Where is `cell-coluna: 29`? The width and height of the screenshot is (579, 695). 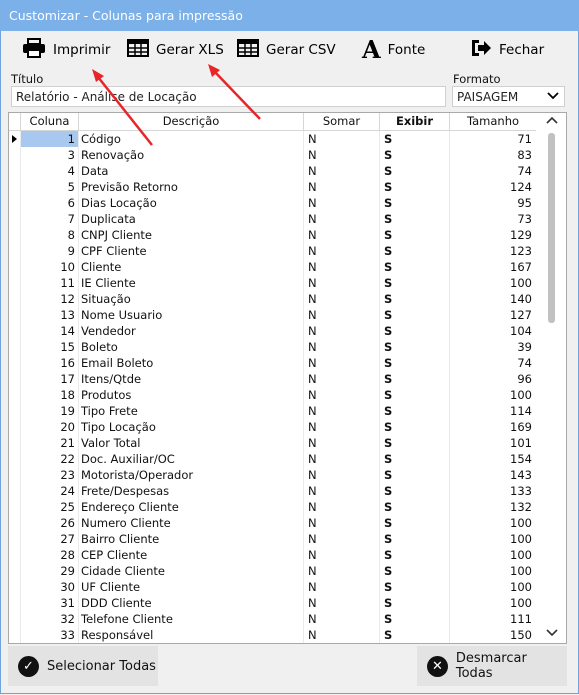 cell-coluna: 29 is located at coordinates (50, 571).